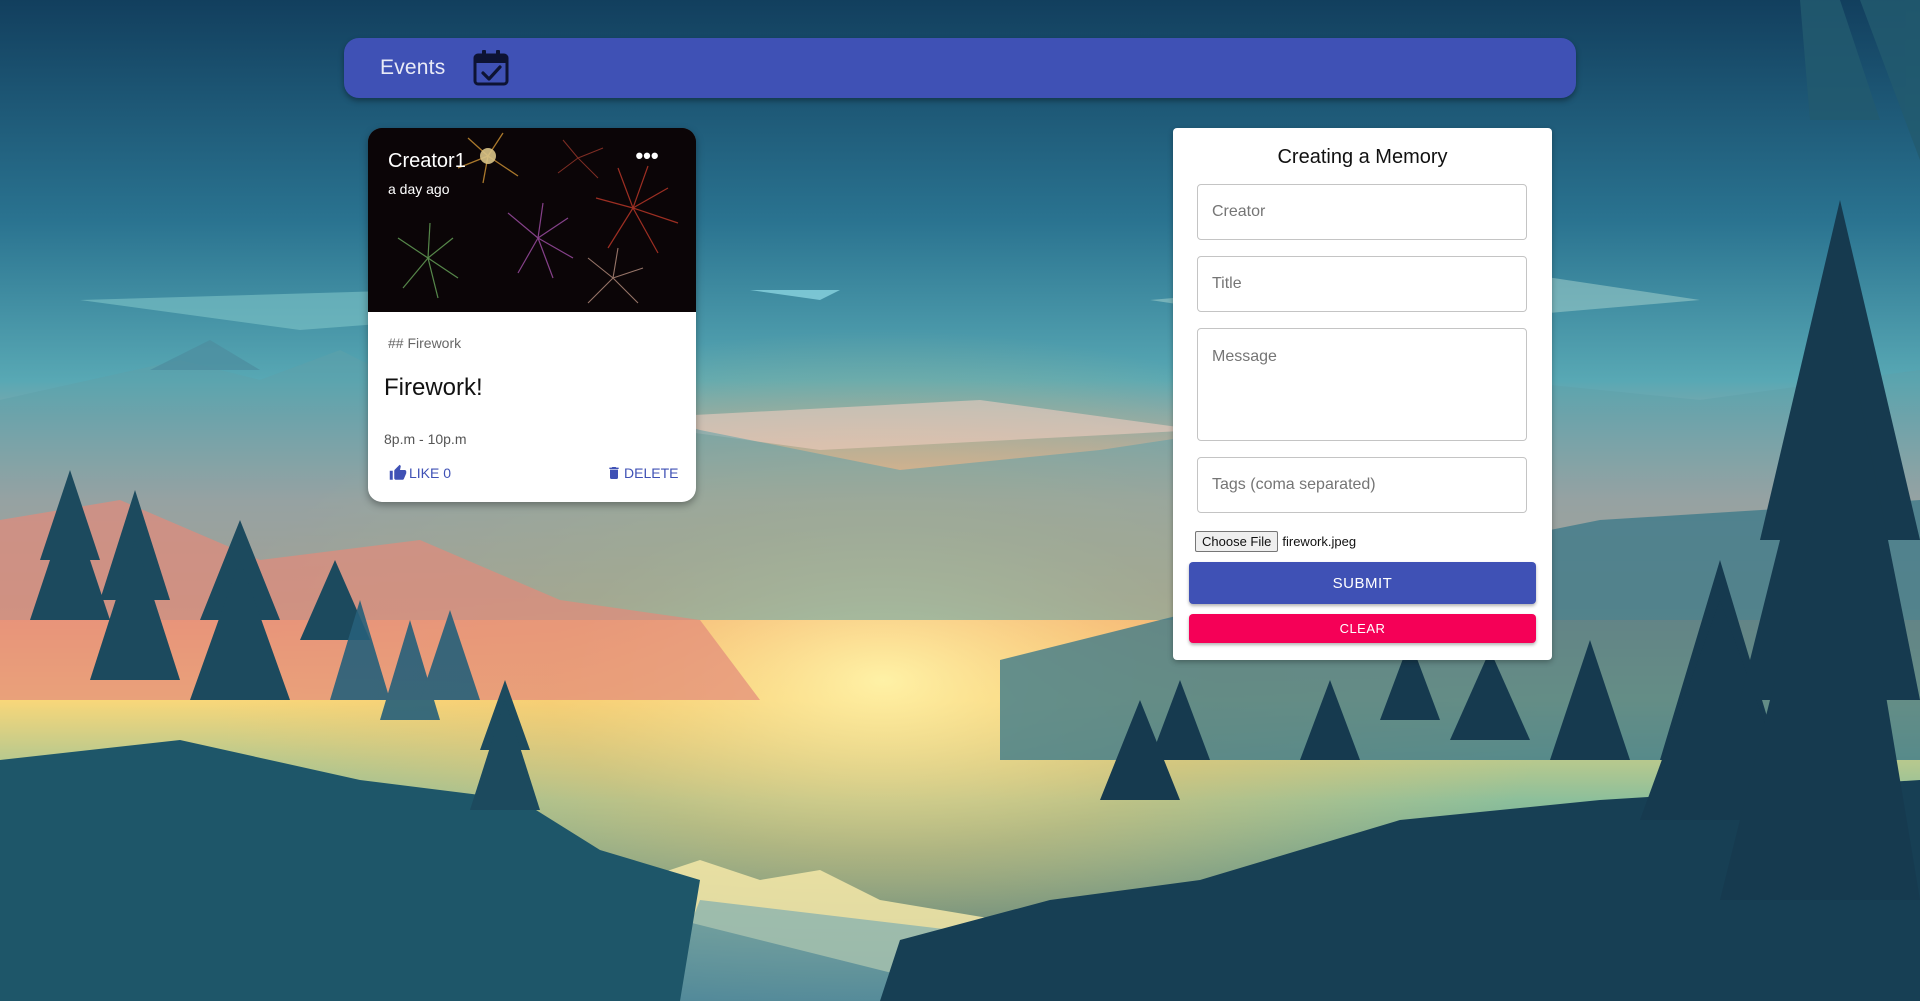  I want to click on thumb-up-icon, so click(398, 472).